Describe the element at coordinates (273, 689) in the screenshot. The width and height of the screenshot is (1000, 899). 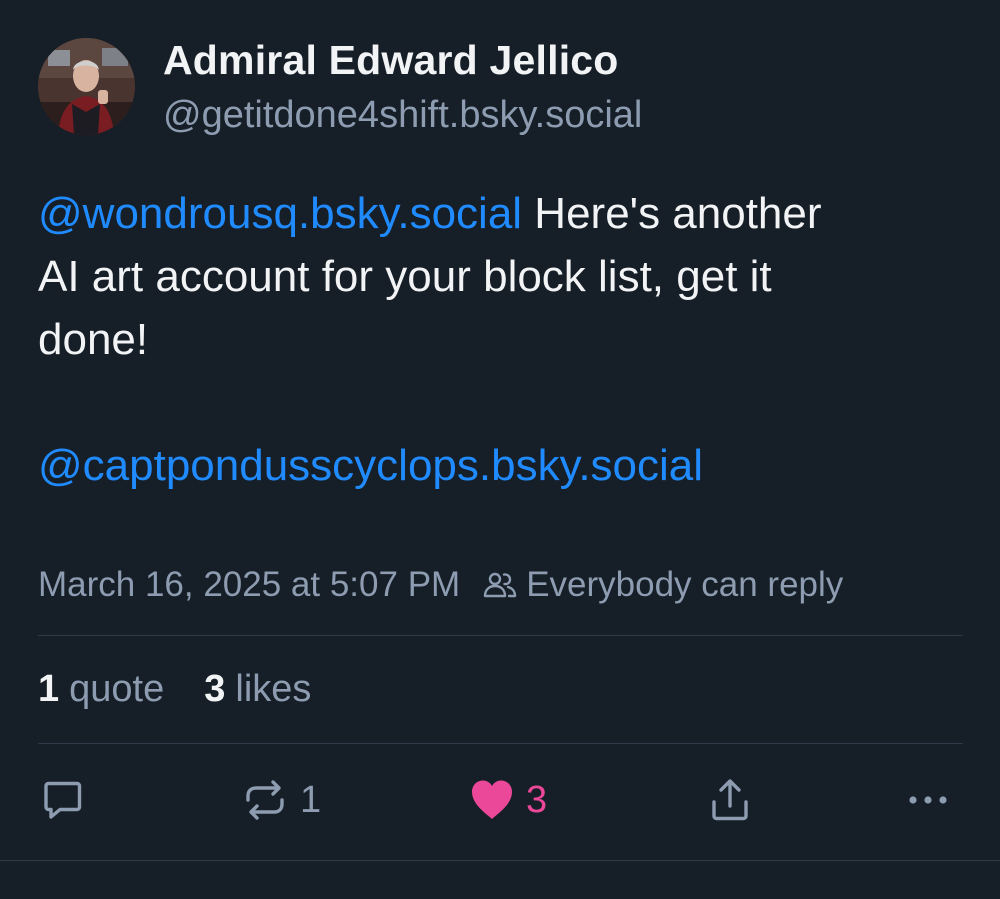
I see `likes-label: likes` at that location.